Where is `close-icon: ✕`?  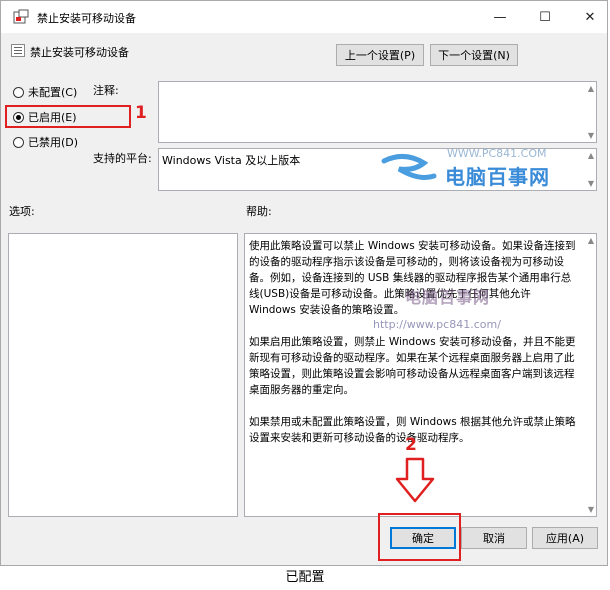
close-icon: ✕ is located at coordinates (590, 17).